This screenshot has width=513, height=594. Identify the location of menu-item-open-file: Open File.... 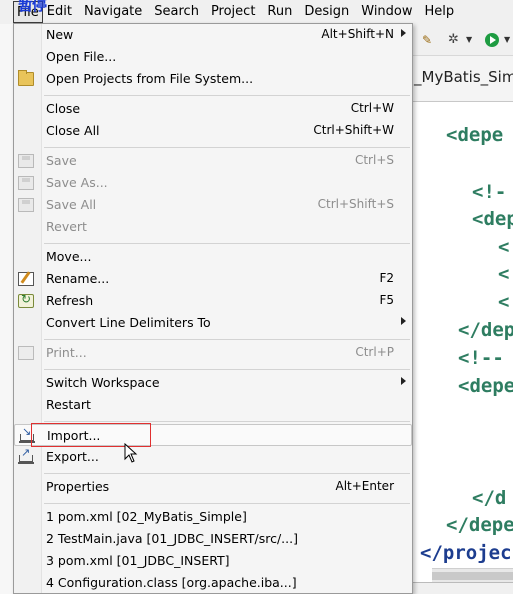
(213, 57).